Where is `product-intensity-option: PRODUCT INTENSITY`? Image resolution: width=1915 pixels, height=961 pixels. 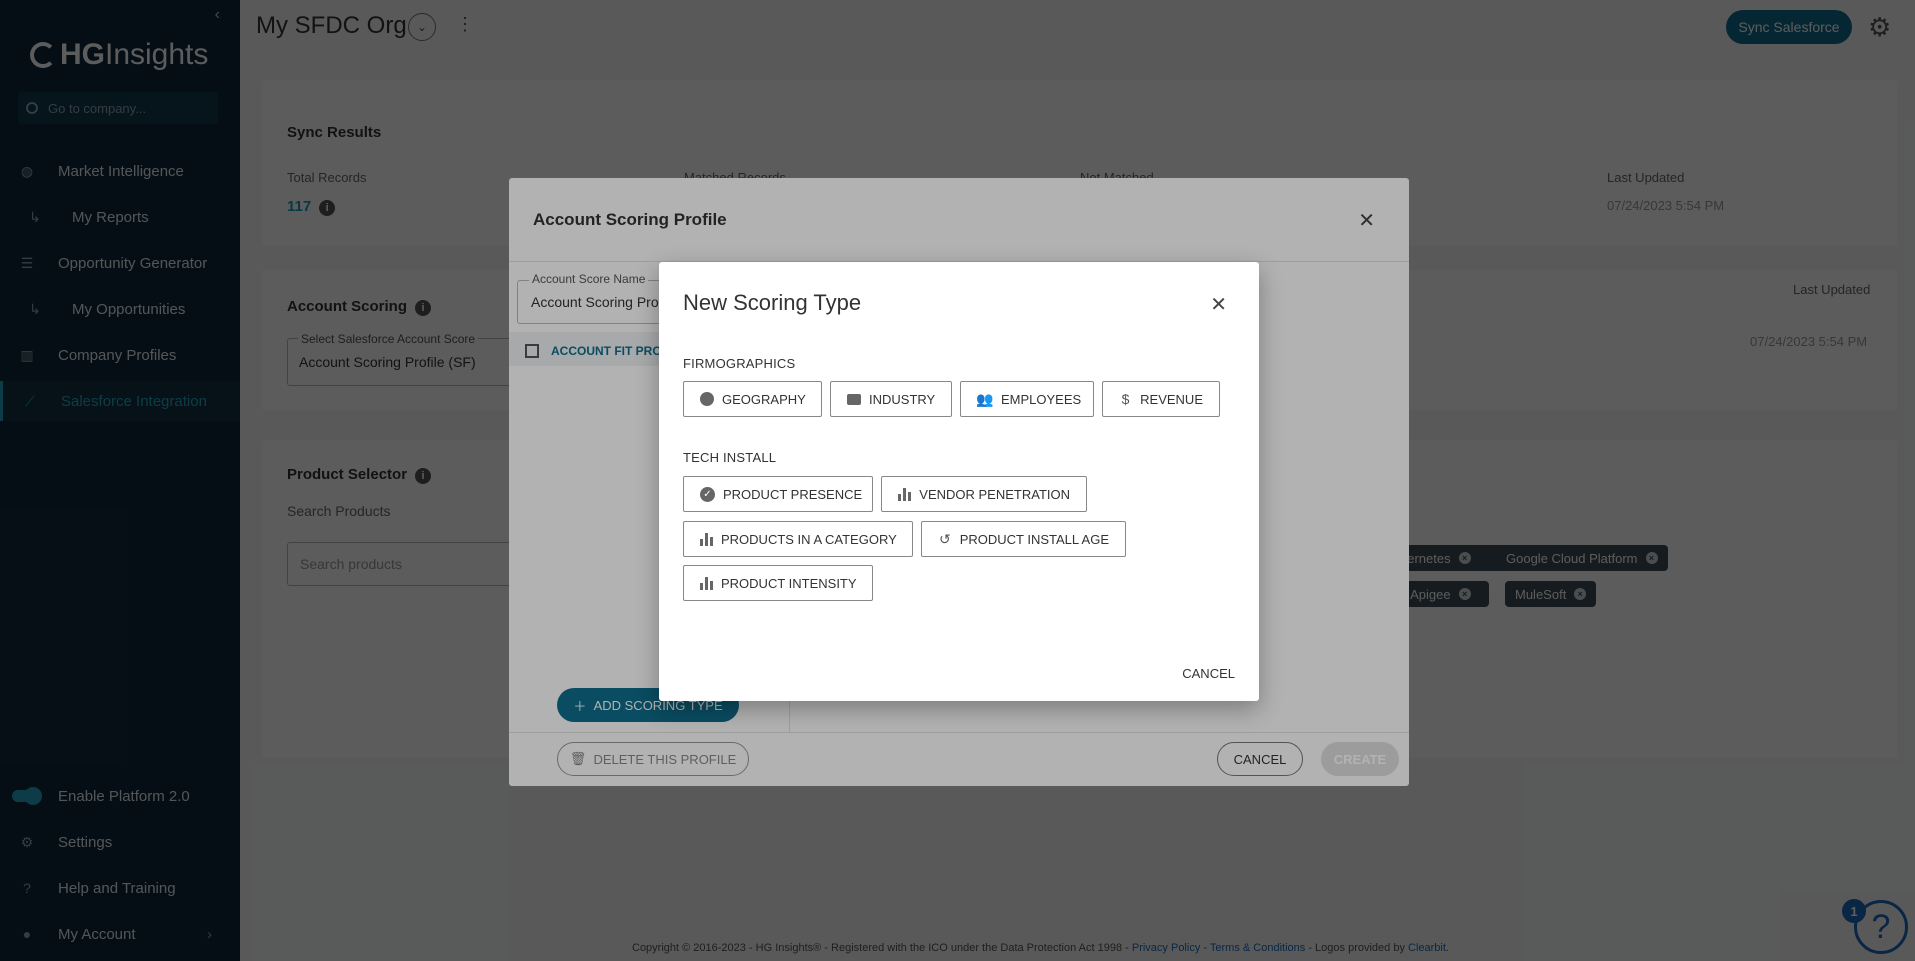 product-intensity-option: PRODUCT INTENSITY is located at coordinates (778, 583).